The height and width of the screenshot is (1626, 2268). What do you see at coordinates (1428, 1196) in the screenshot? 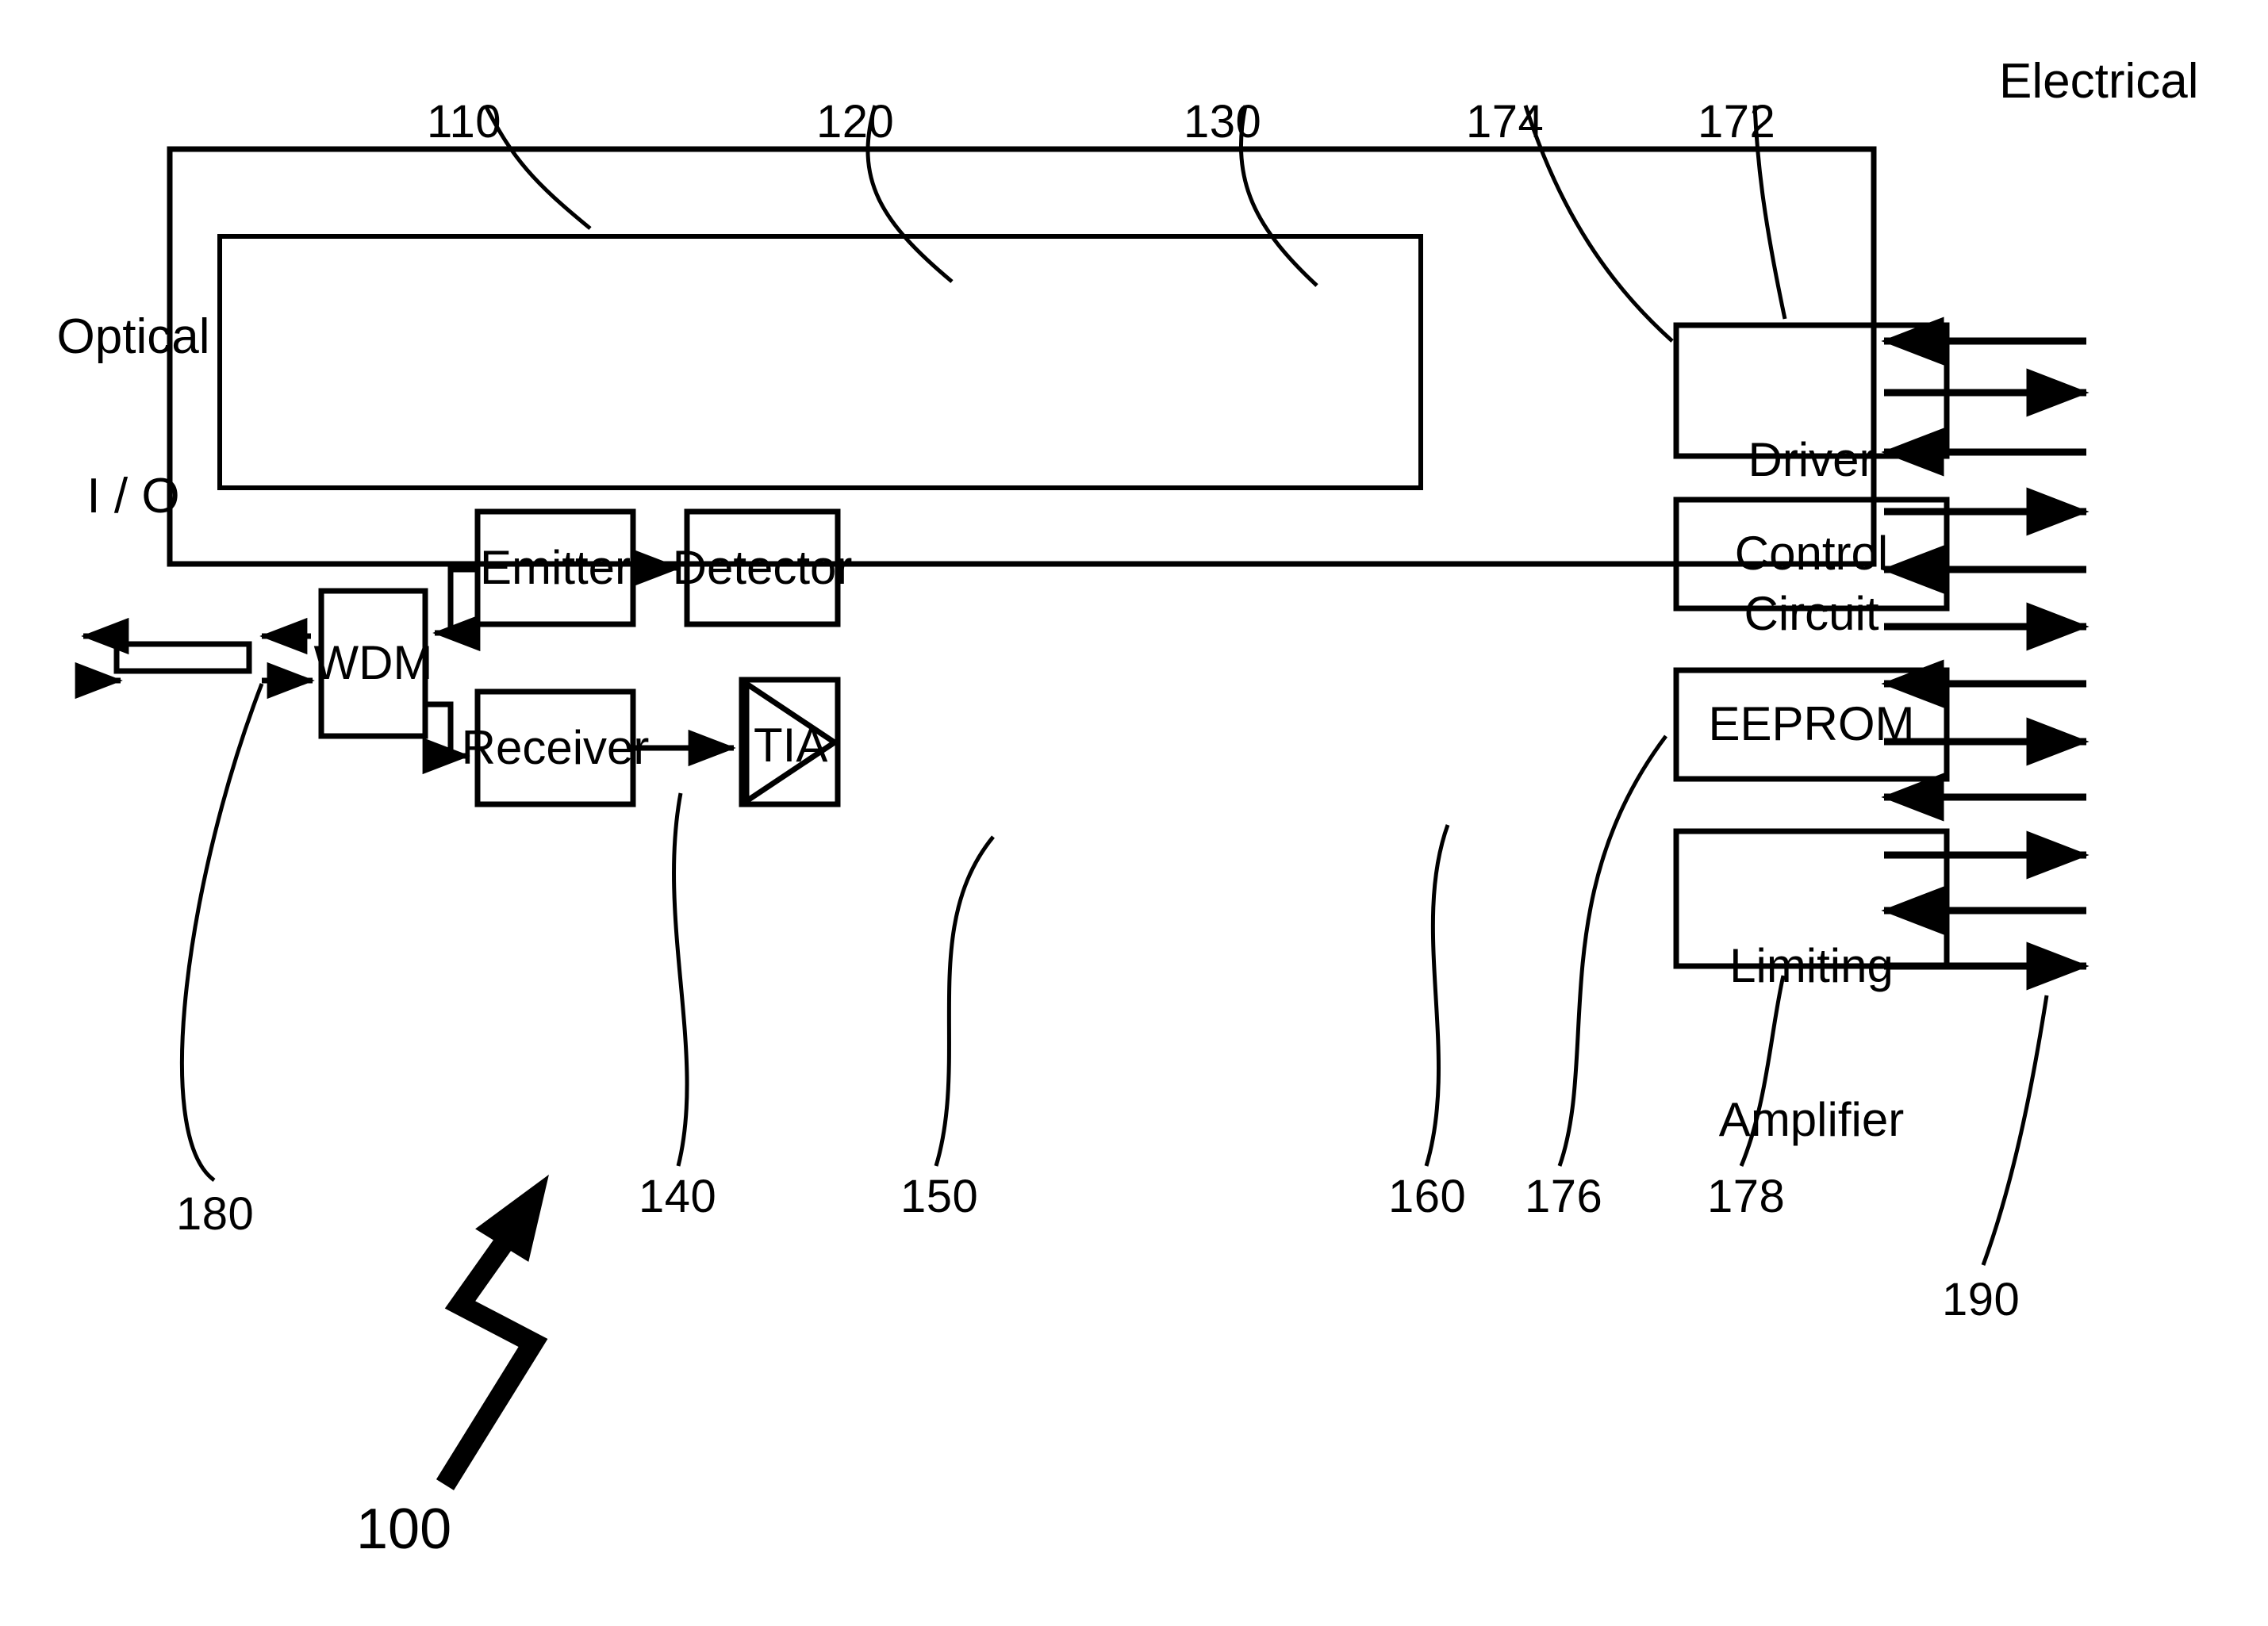
I see `ref-160: 160` at bounding box center [1428, 1196].